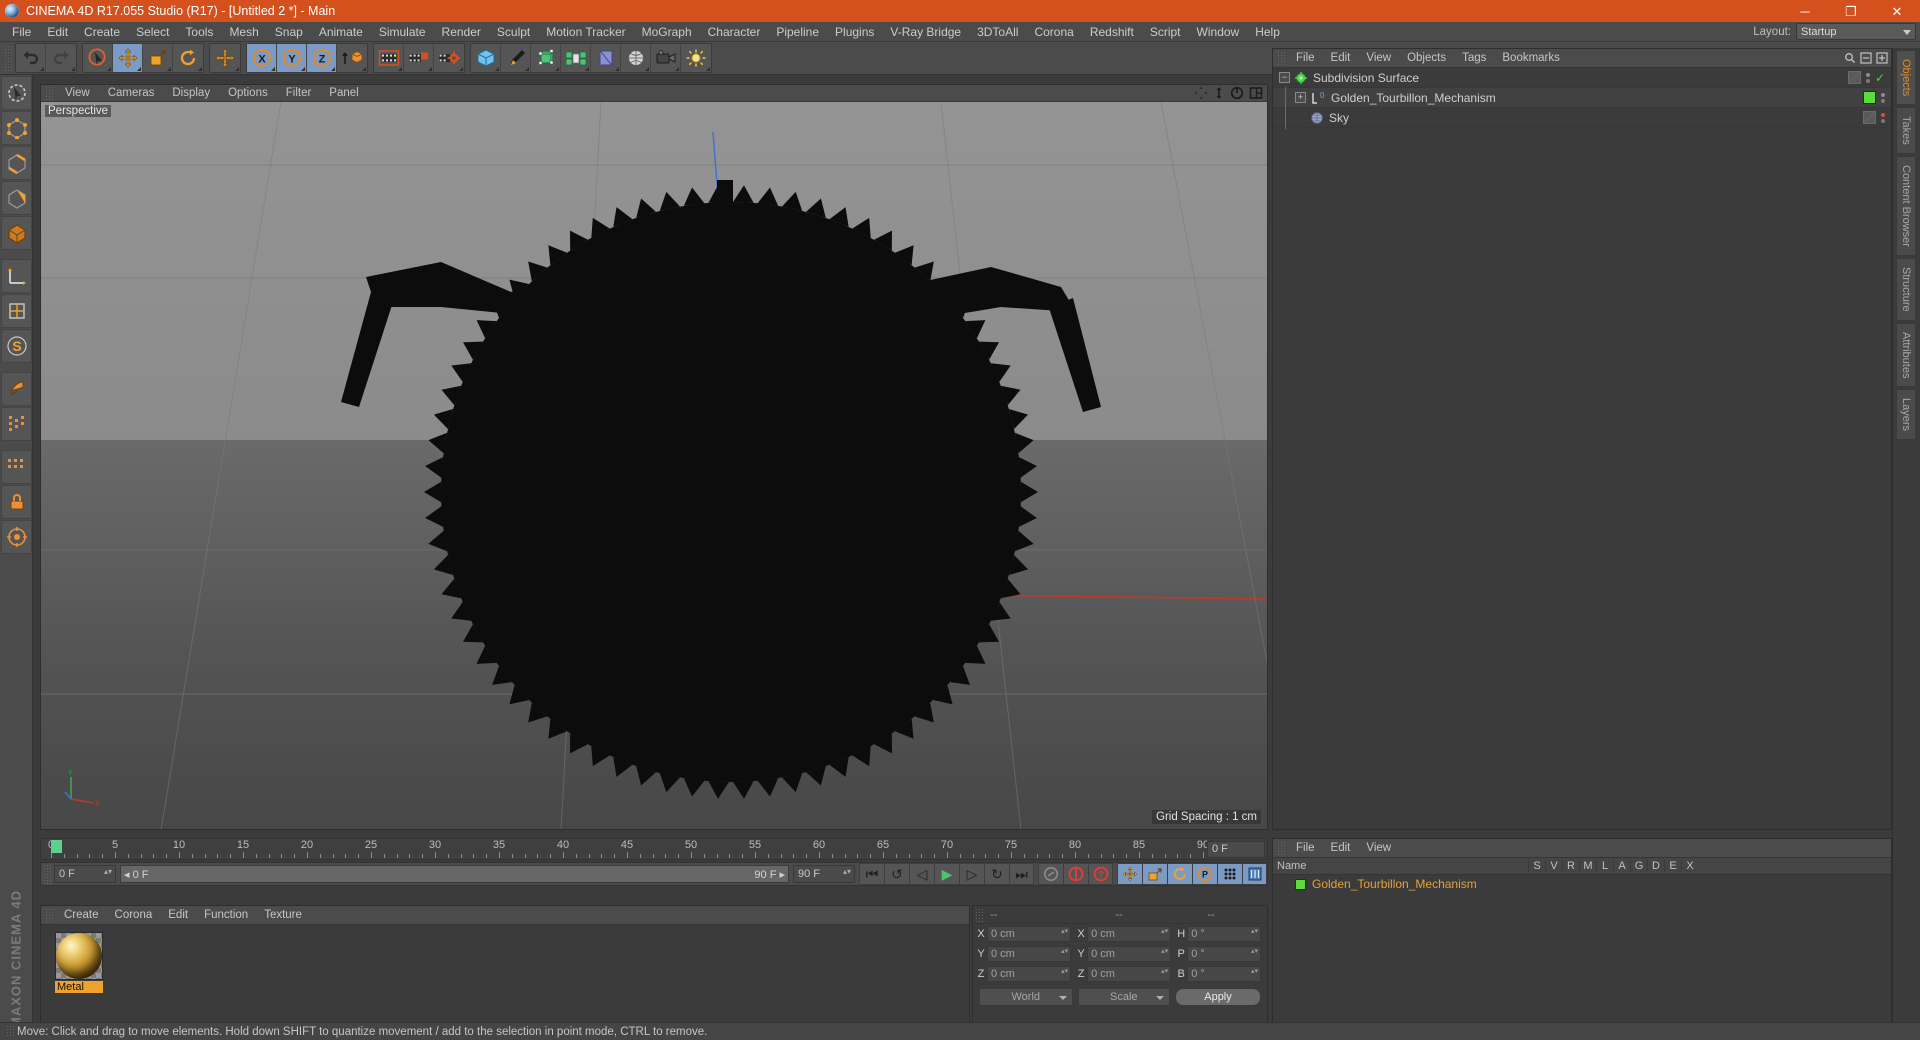 The height and width of the screenshot is (1040, 1920). Describe the element at coordinates (1075, 874) in the screenshot. I see `record-keyframe-button` at that location.